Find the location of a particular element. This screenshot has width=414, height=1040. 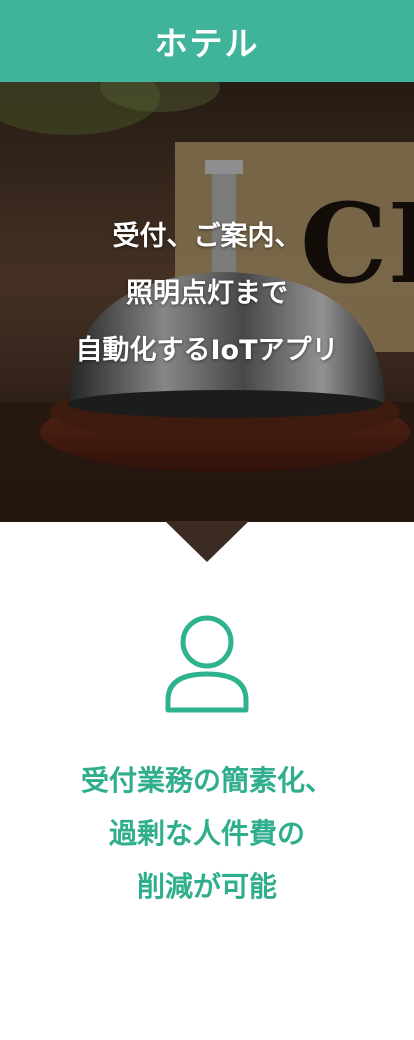

benefit-line-3: 削減が可能 is located at coordinates (206, 886).